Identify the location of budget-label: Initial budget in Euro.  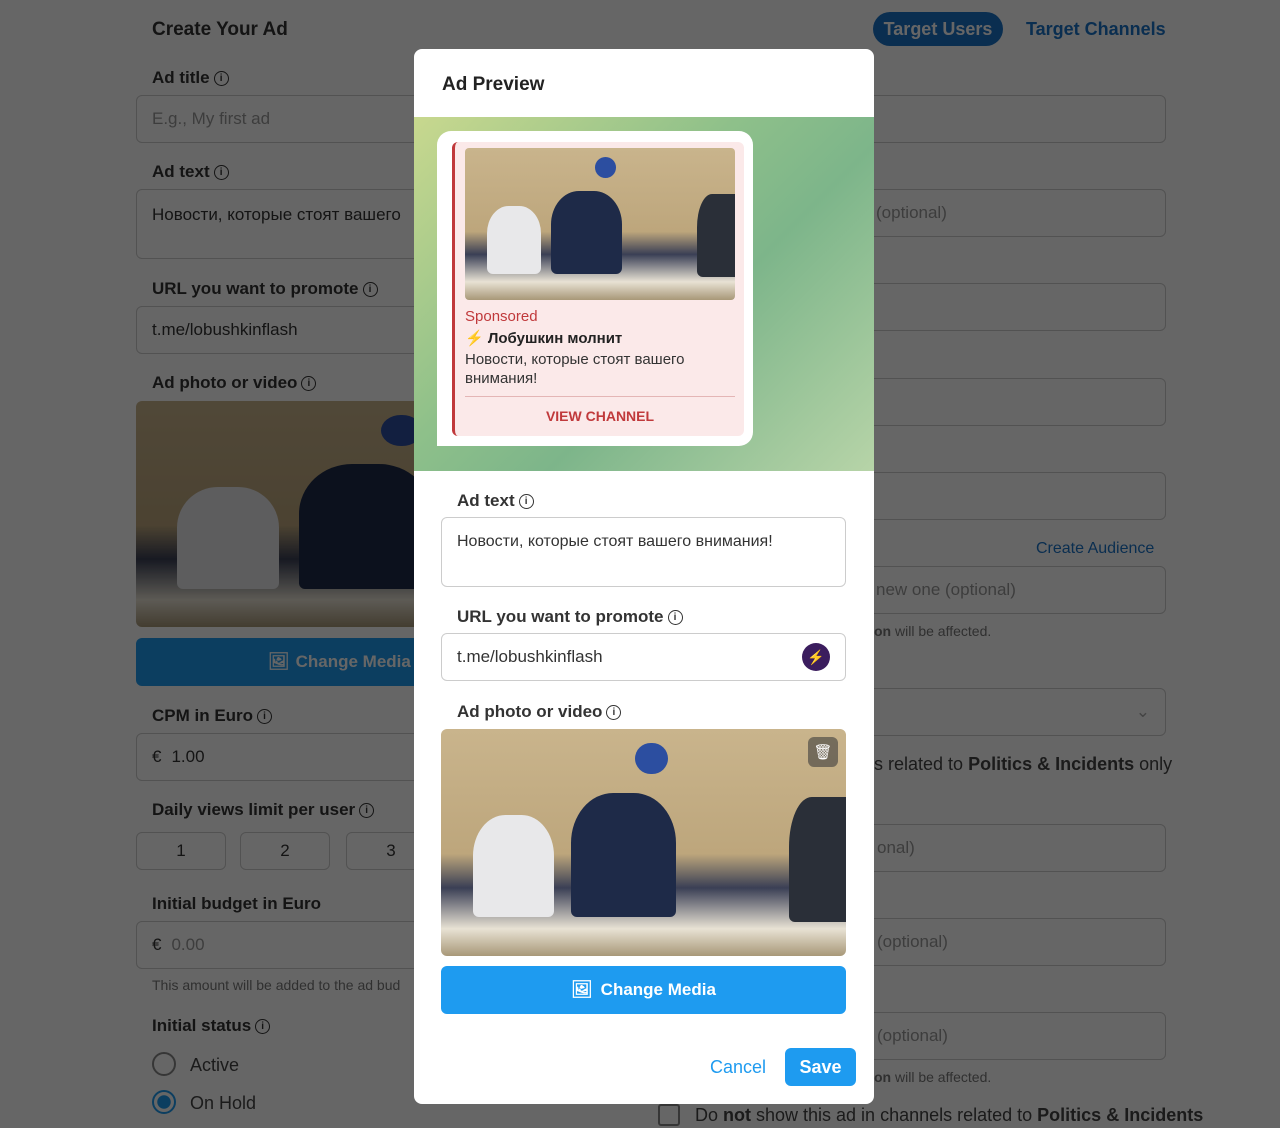
(237, 903).